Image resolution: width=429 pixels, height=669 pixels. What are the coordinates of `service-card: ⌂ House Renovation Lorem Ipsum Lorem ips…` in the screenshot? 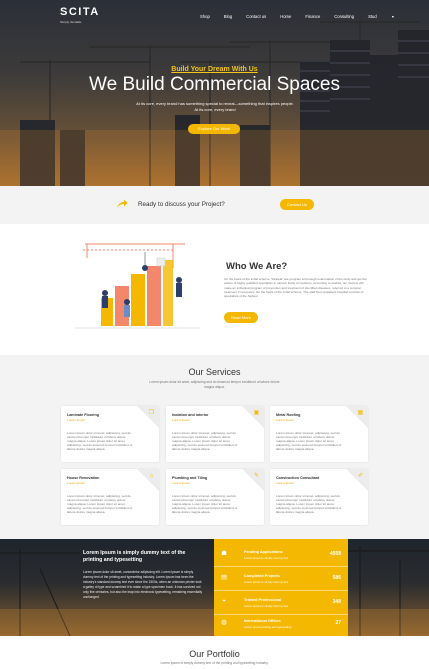 It's located at (110, 497).